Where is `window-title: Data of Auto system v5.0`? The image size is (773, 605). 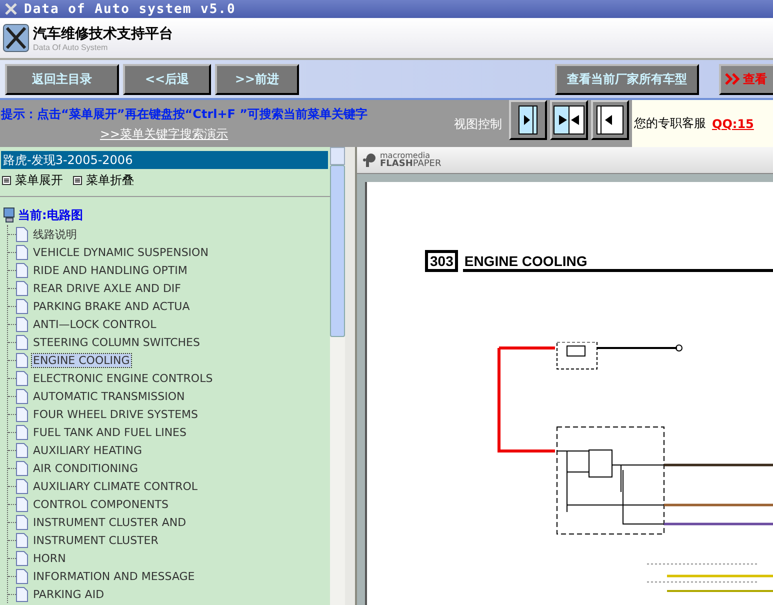
window-title: Data of Auto system v5.0 is located at coordinates (130, 9).